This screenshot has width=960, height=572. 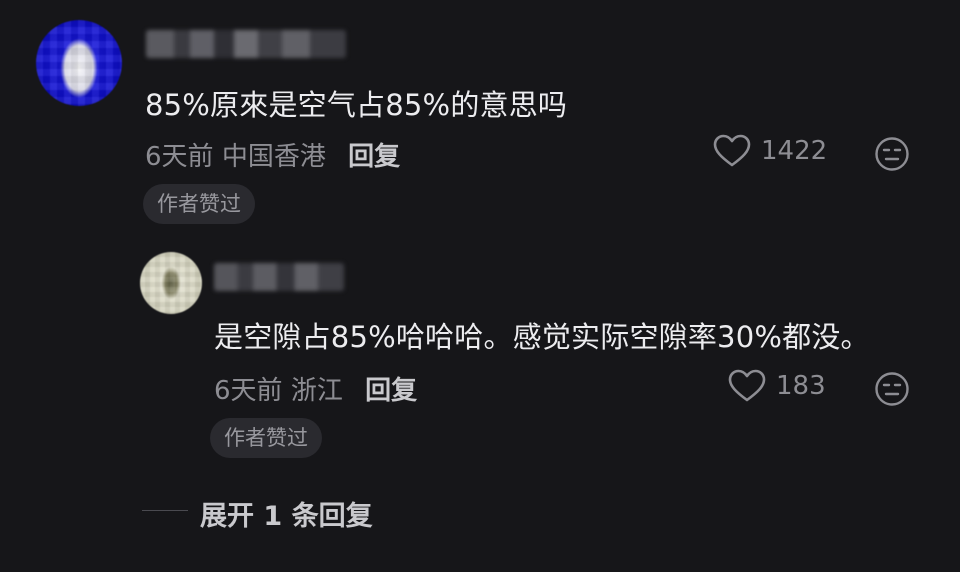 What do you see at coordinates (199, 204) in the screenshot?
I see `author-liked-badge: 作者赞过` at bounding box center [199, 204].